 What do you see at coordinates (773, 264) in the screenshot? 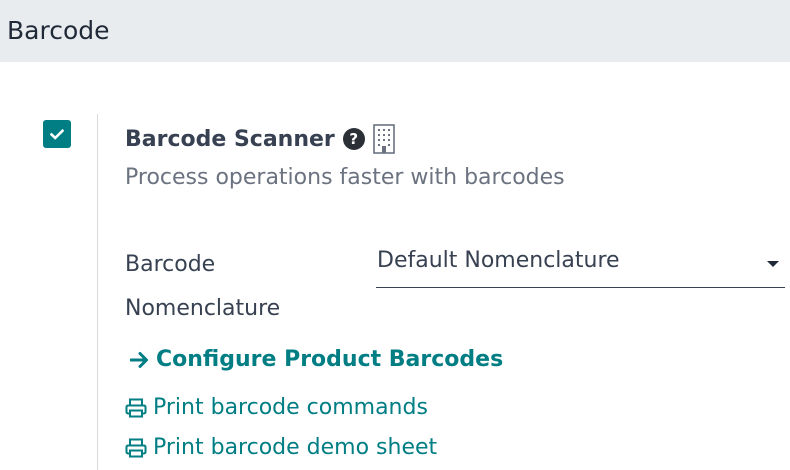
I see `caret-down-icon` at bounding box center [773, 264].